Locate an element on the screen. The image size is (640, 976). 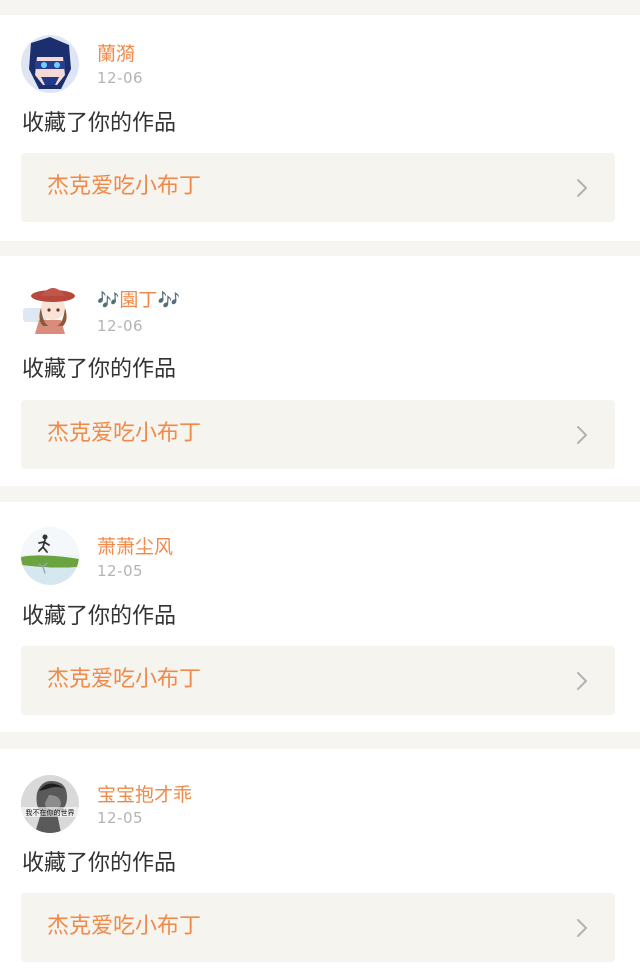
hat-girl-avatar-icon is located at coordinates (50, 309).